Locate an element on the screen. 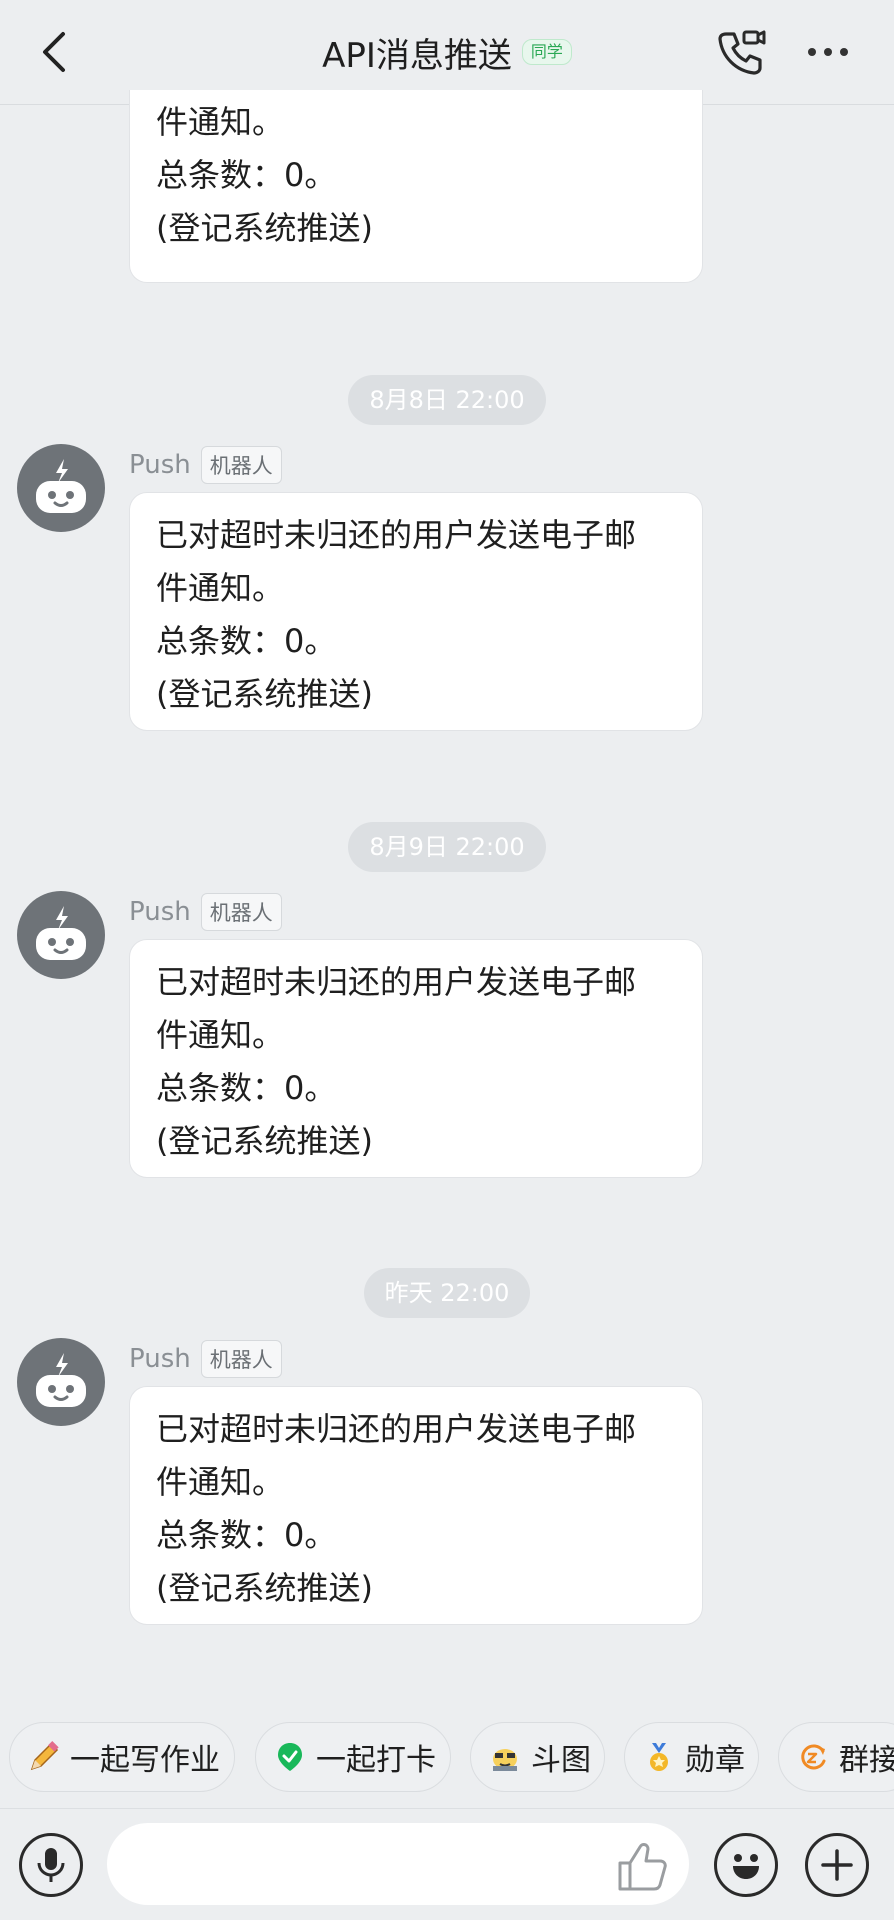 The height and width of the screenshot is (1920, 894). quick-action-label: 群接 is located at coordinates (866, 1760).